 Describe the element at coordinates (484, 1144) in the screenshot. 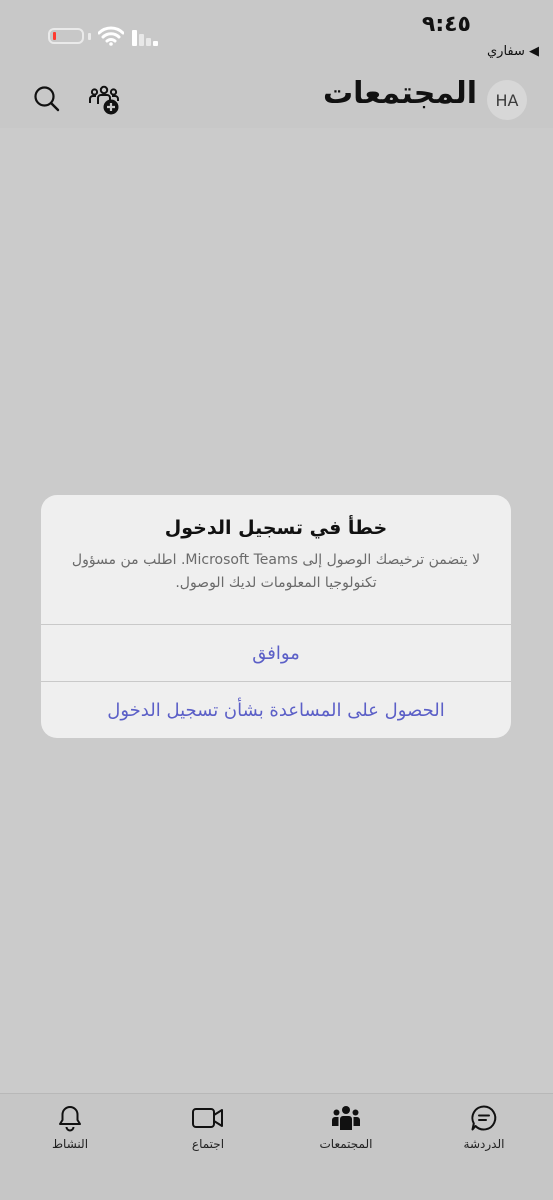

I see `tab-chat-label: الدردشة` at that location.